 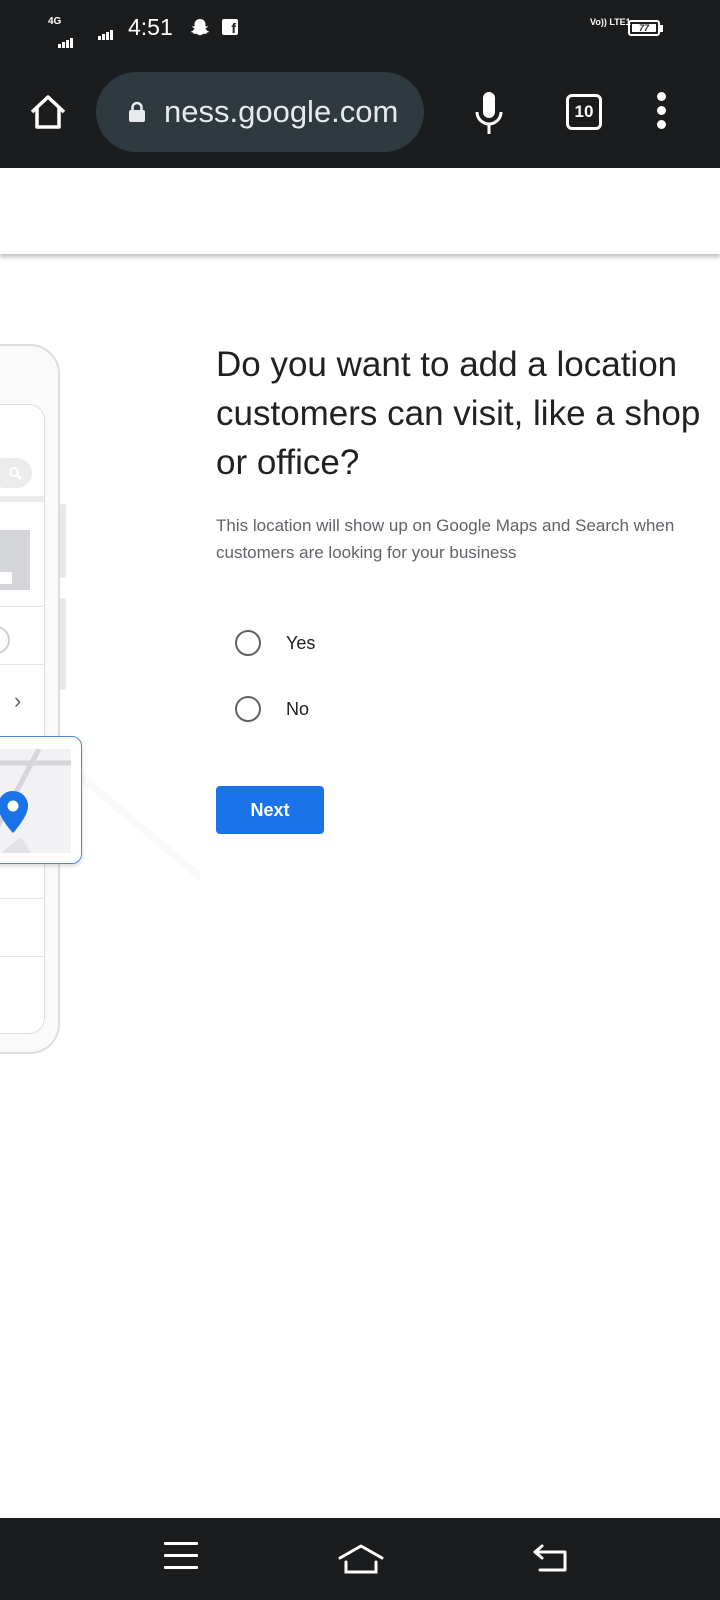 I want to click on status-time: 4:51, so click(x=150, y=27).